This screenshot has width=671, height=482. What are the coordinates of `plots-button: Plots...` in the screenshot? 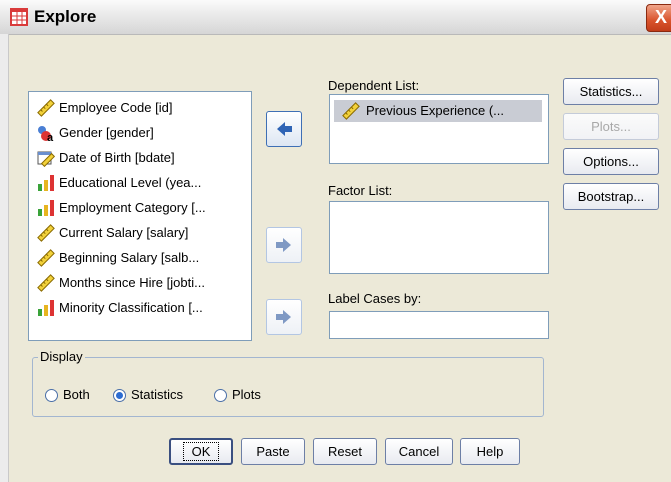 It's located at (611, 126).